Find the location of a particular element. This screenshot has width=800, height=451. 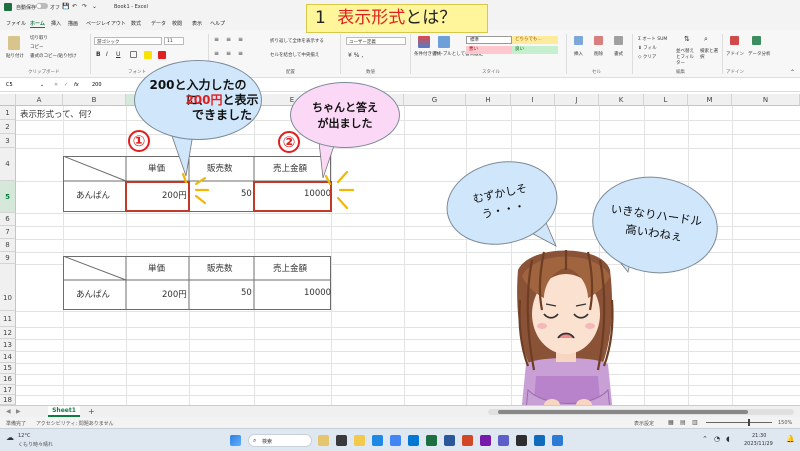

marker-1: ① is located at coordinates (139, 141).